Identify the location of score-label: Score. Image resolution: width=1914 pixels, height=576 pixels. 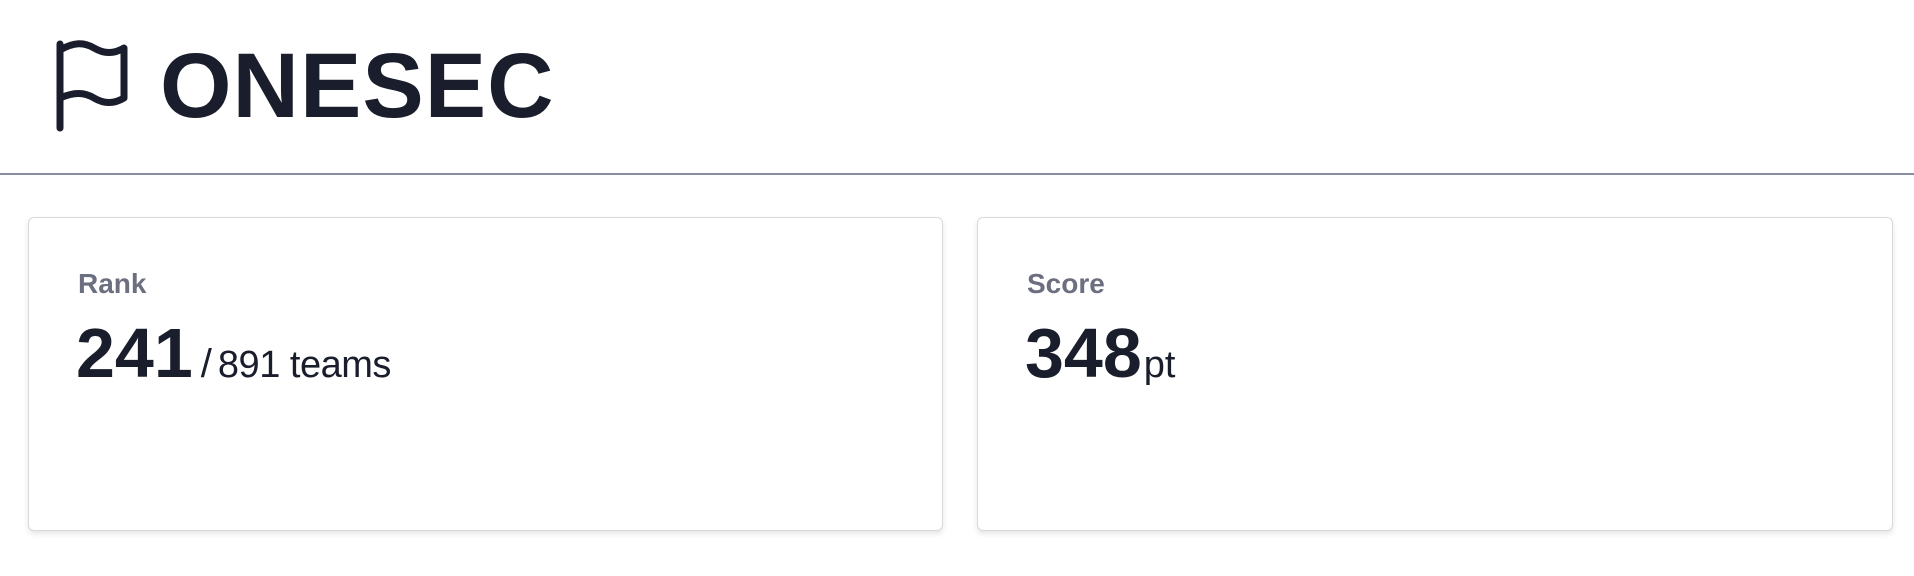
(1066, 283).